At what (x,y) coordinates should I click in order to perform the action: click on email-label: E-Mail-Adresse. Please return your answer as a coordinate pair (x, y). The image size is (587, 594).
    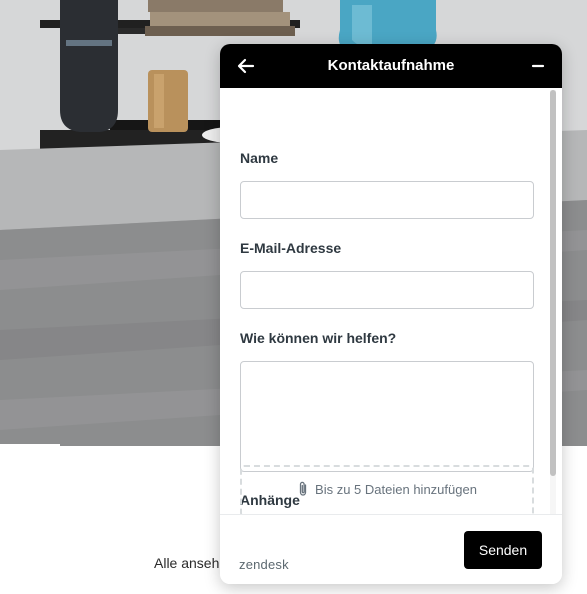
    Looking at the image, I should click on (291, 248).